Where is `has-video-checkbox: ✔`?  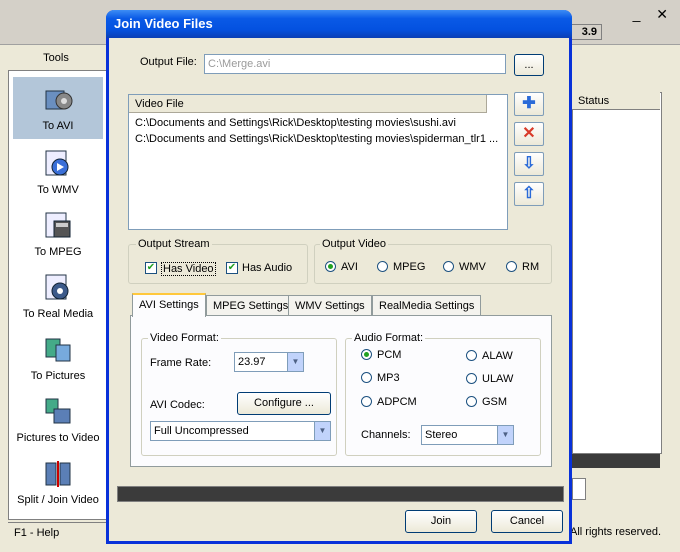
has-video-checkbox: ✔ is located at coordinates (151, 268).